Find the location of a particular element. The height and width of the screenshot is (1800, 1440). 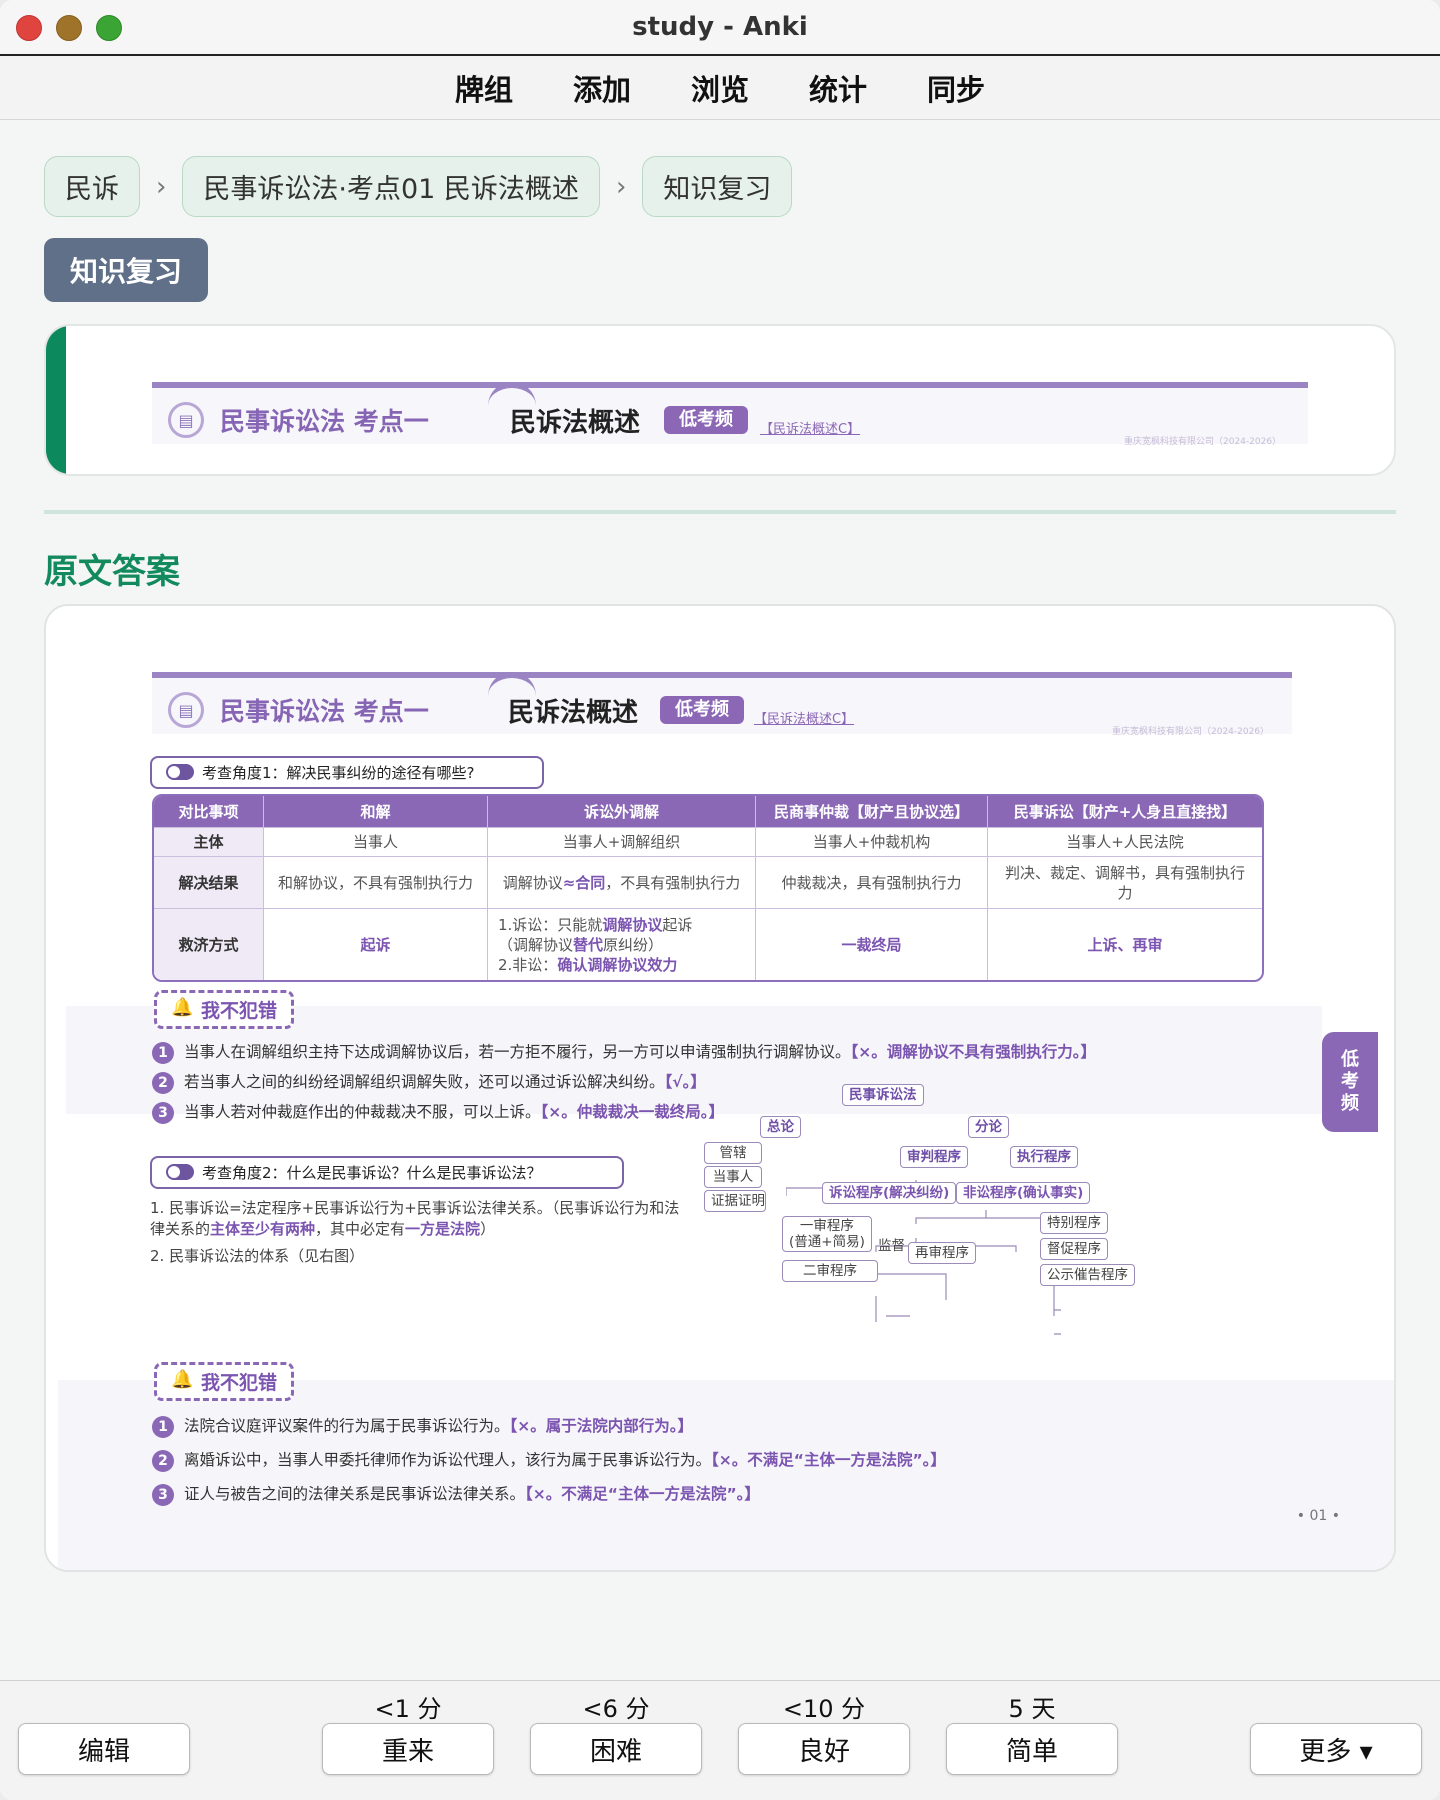

mistake-answer: 【×。仲裁裁决一裁终局。】 is located at coordinates (632, 1112).